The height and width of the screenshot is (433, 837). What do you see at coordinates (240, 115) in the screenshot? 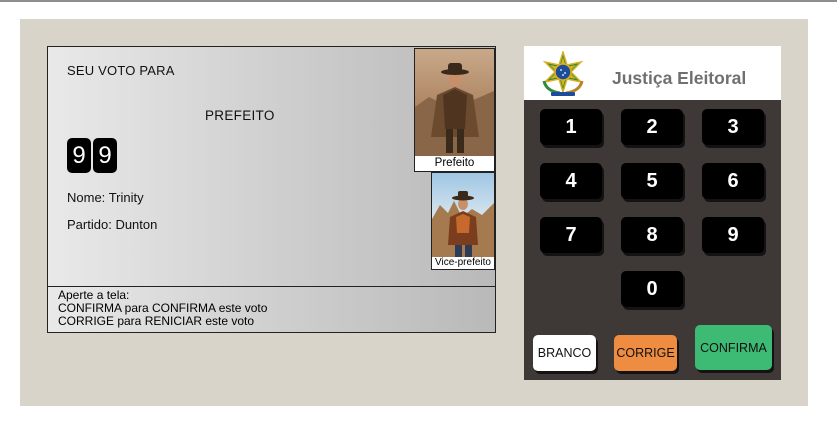
I see `office-title: PREFEITO` at bounding box center [240, 115].